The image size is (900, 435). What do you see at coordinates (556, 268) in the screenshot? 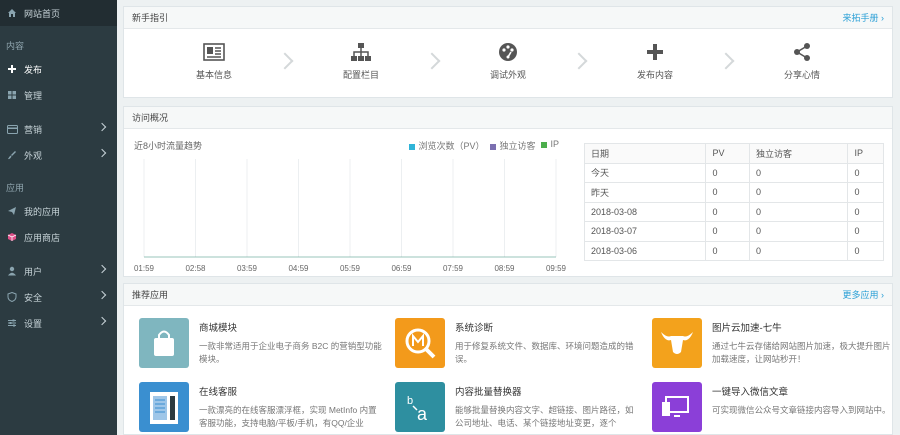
I see `x-tick-label: 09:59` at bounding box center [556, 268].